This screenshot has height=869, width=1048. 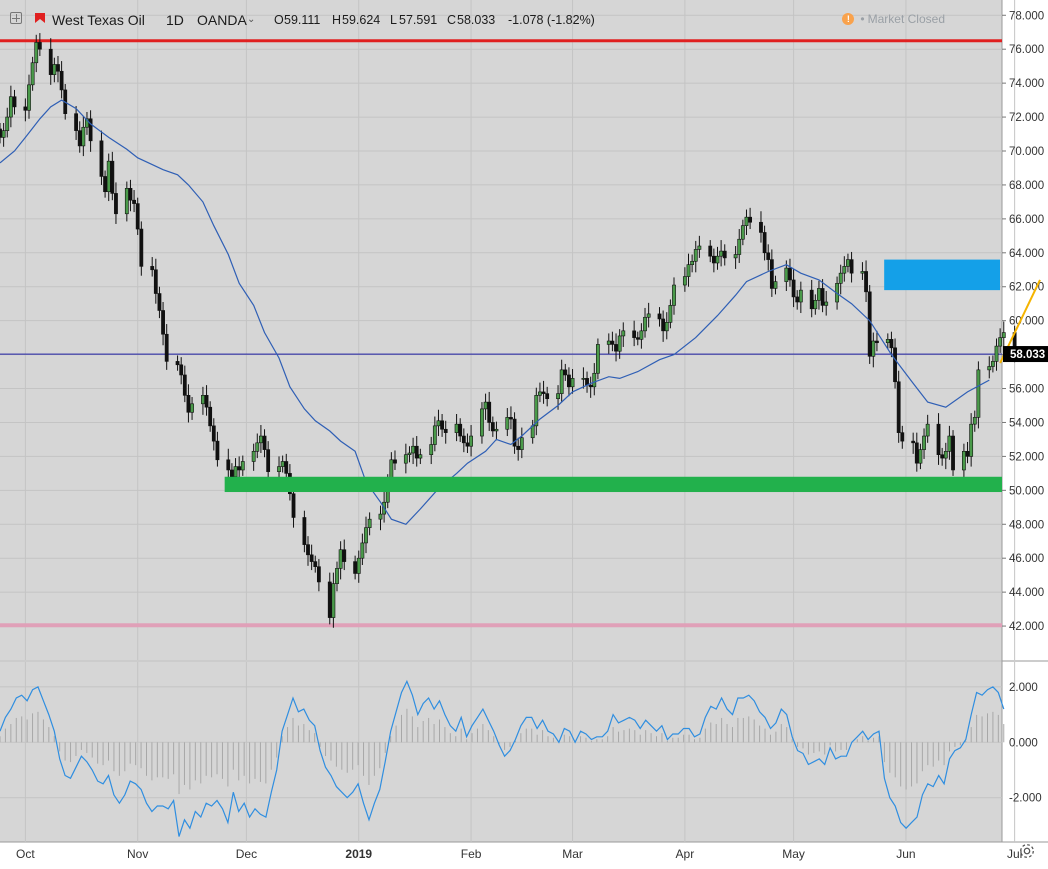 I want to click on y-tick-label: 42.000, so click(x=1026, y=627).